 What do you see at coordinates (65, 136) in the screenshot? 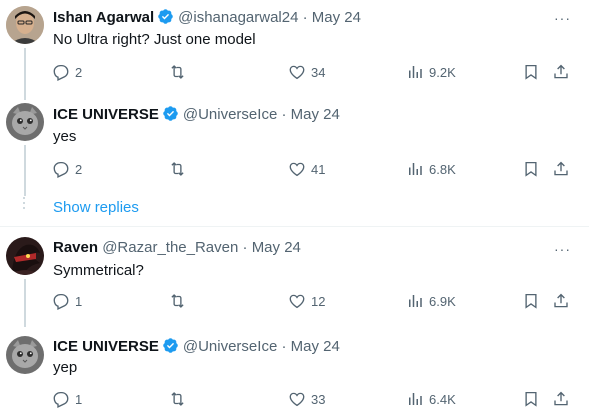
I see `tweet-text: yes` at bounding box center [65, 136].